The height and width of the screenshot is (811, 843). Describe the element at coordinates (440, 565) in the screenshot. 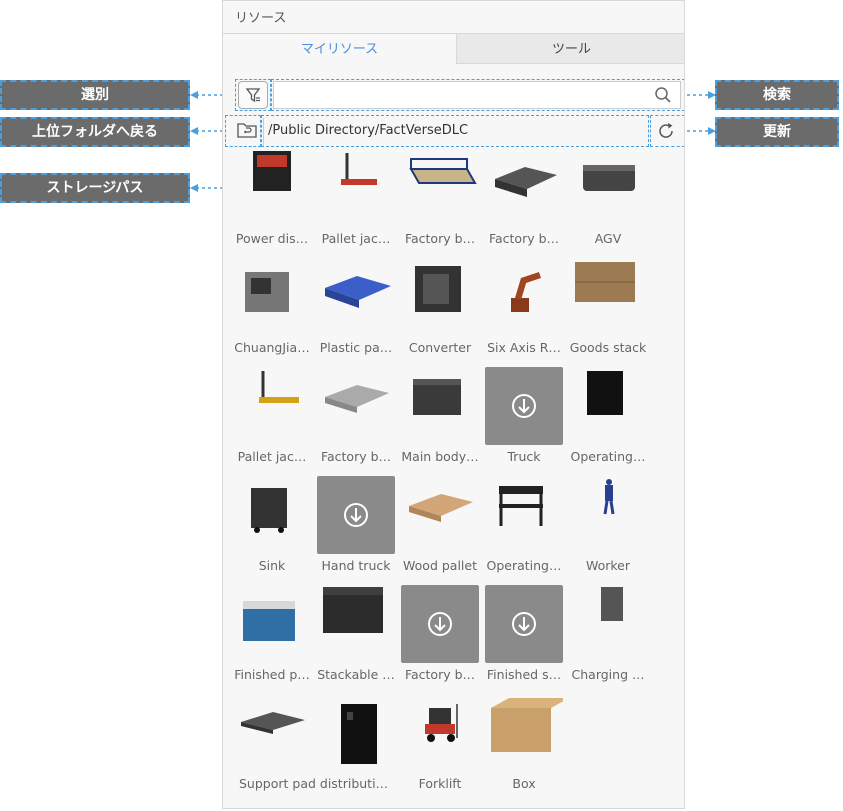

I see `asset-label: Wood pallet` at that location.